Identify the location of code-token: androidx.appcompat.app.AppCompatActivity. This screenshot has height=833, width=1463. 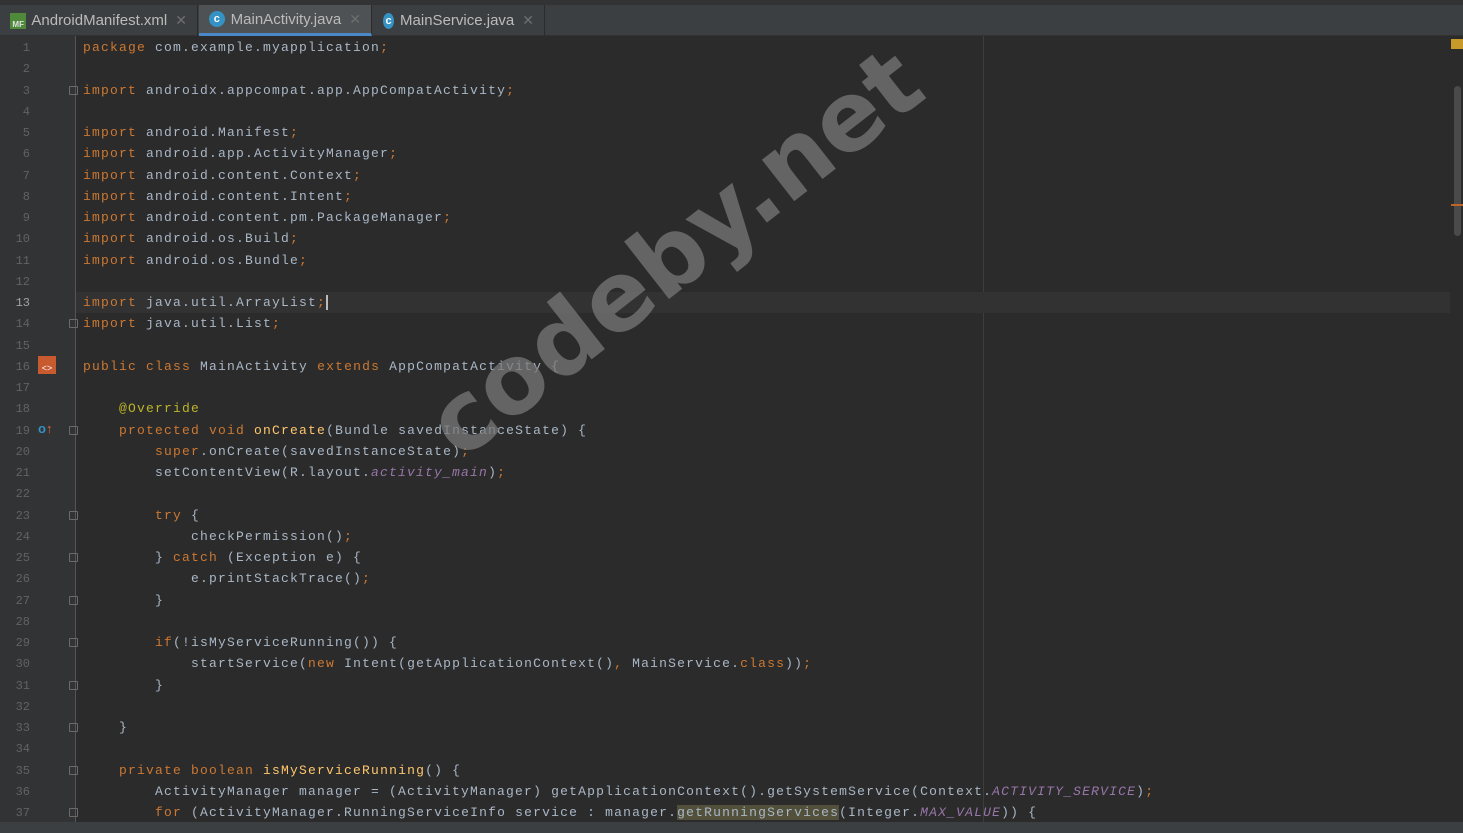
(326, 90).